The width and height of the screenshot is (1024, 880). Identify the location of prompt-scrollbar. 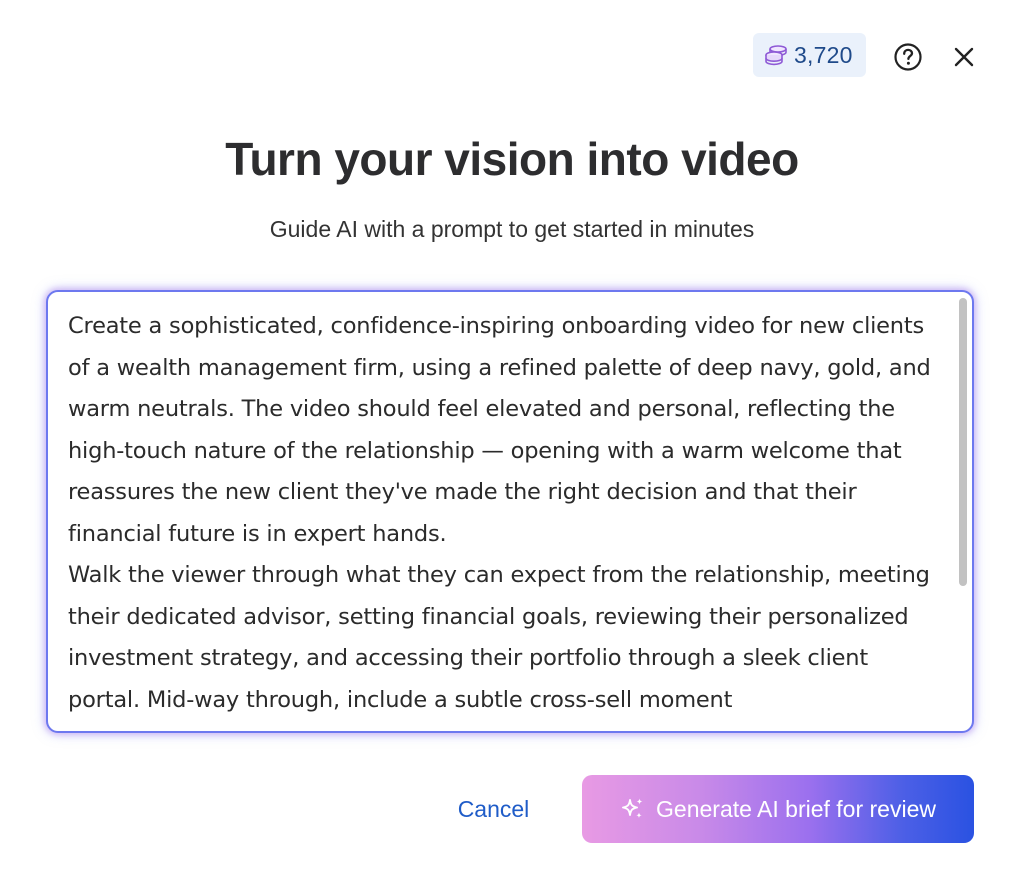
(963, 511).